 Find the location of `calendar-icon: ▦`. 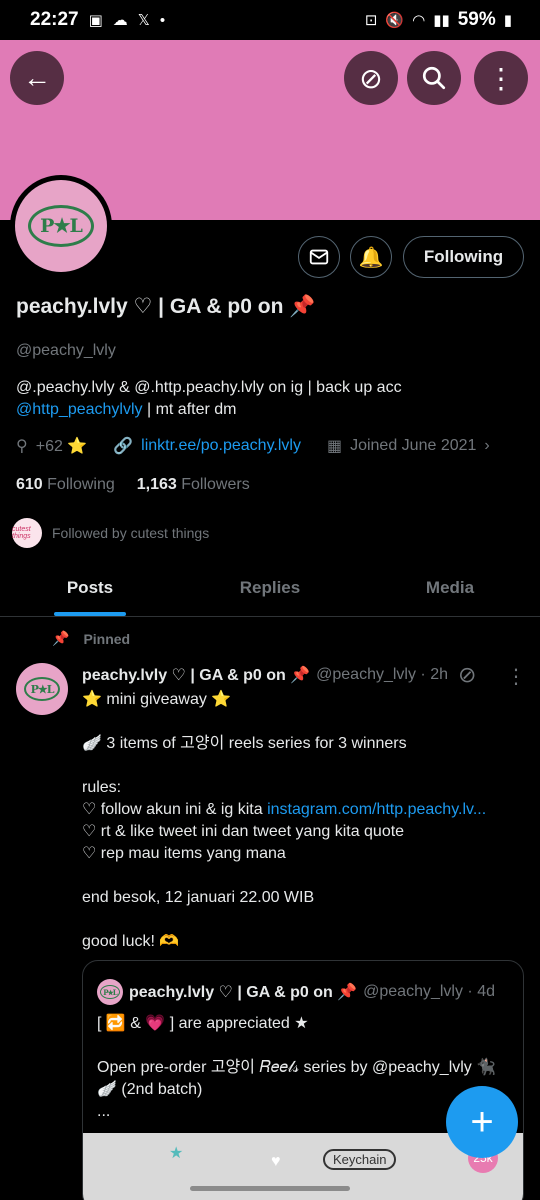

calendar-icon: ▦ is located at coordinates (334, 446).